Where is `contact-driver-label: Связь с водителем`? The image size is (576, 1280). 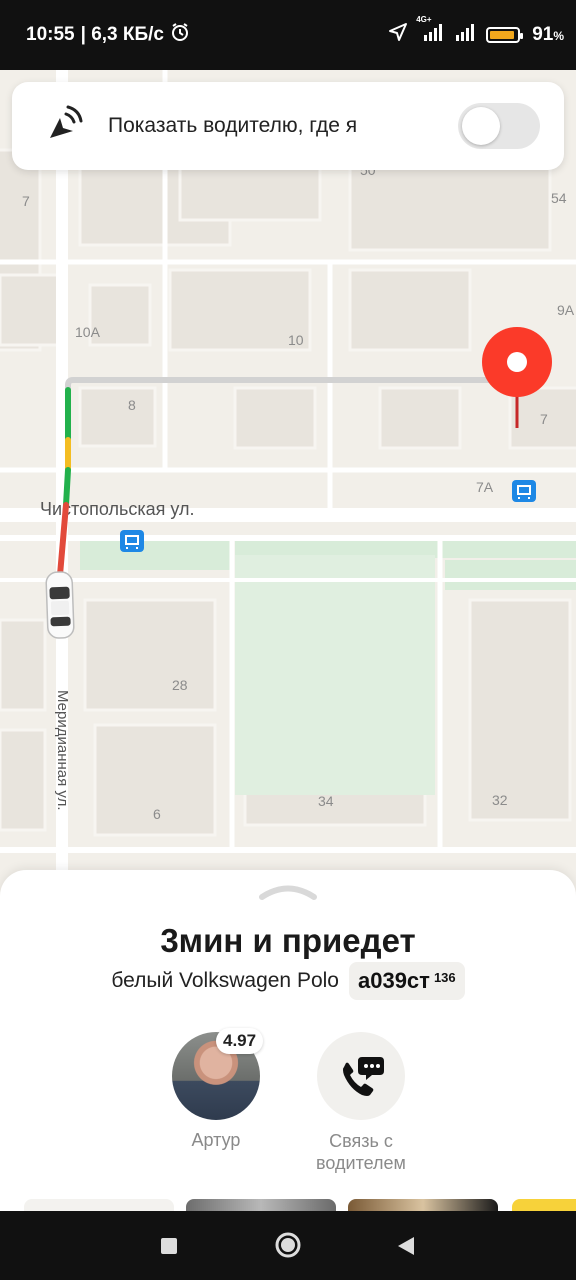
contact-driver-label: Связь с водителем is located at coordinates (361, 1152).